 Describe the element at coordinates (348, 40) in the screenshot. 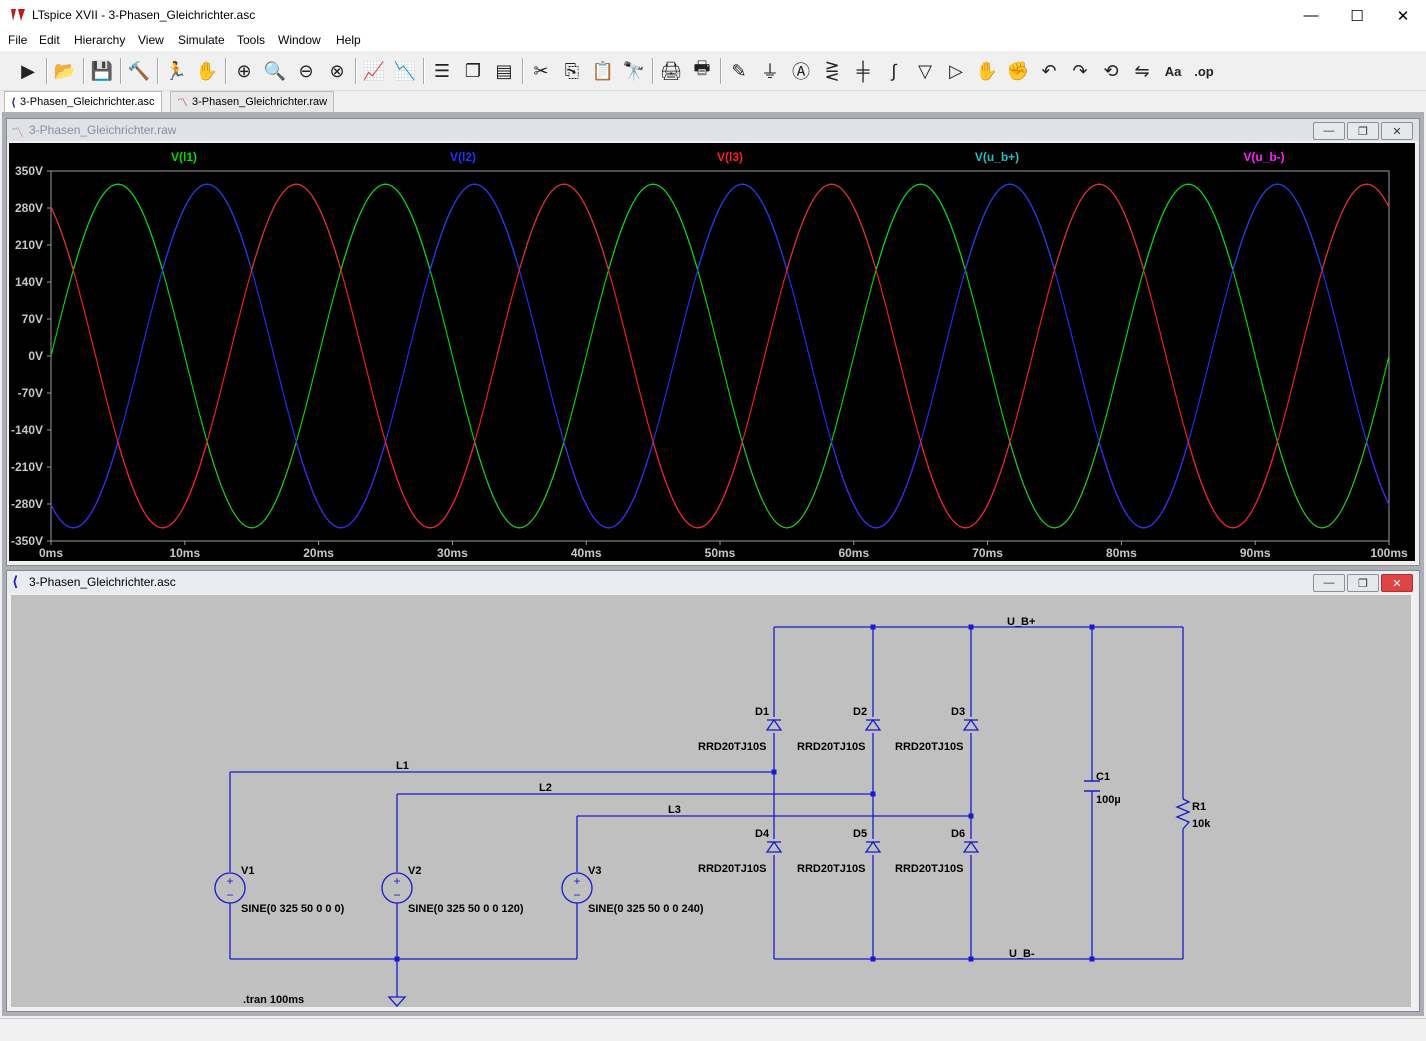

I see `menu-help: Help` at that location.